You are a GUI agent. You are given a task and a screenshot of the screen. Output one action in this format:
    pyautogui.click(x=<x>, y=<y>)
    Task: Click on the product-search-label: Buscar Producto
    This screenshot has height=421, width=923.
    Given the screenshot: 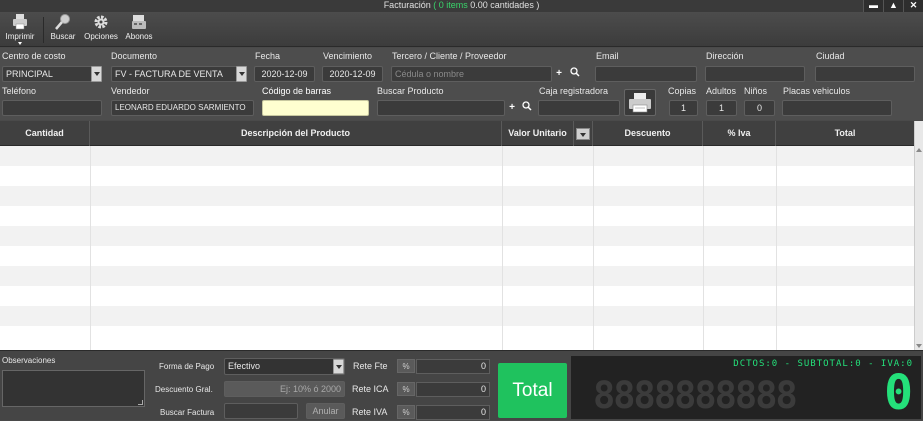 What is the action you would take?
    pyautogui.click(x=410, y=91)
    